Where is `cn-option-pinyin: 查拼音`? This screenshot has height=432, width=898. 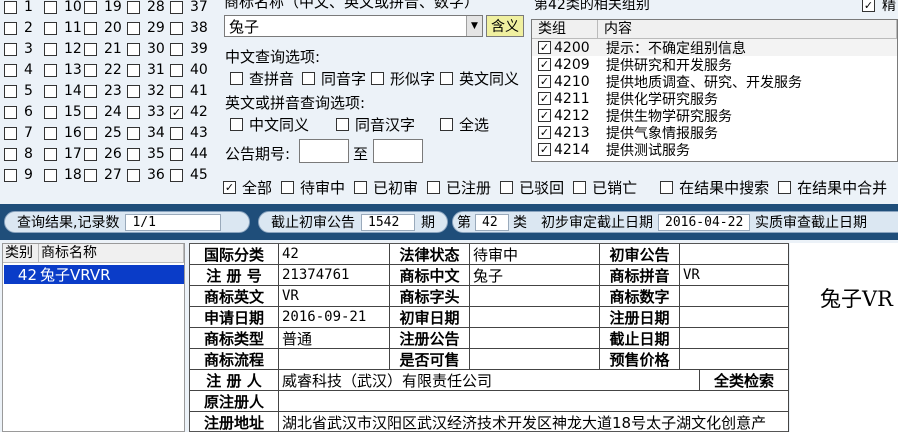
cn-option-pinyin: 查拼音 is located at coordinates (262, 78).